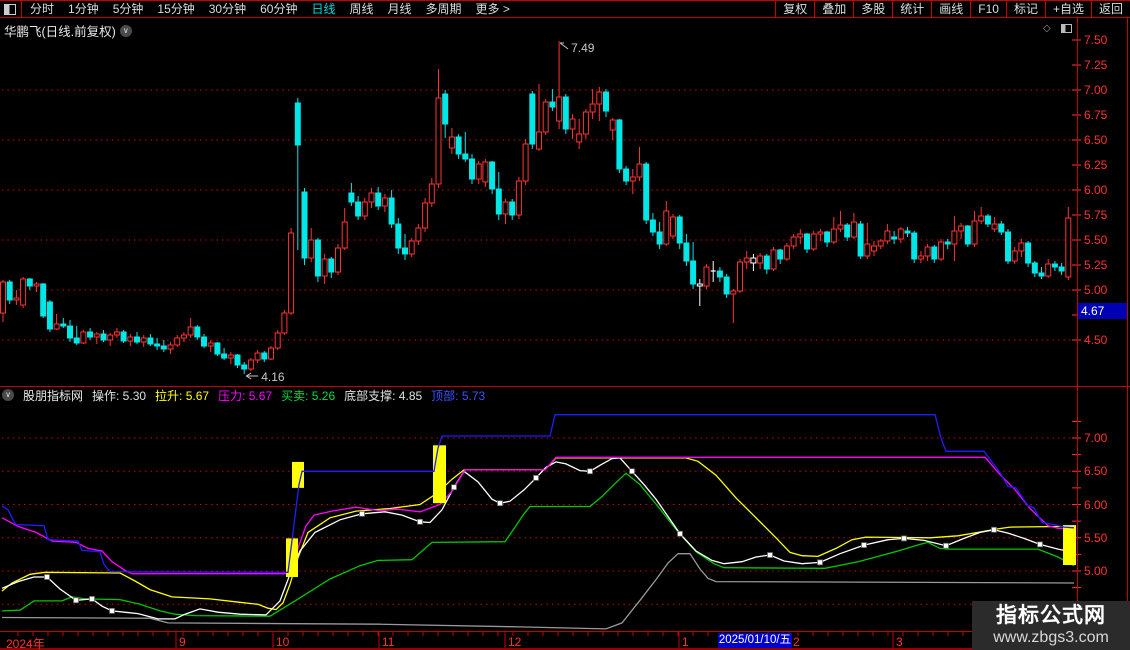  What do you see at coordinates (53, 395) in the screenshot?
I see `indicator-source: 股朋指标网` at bounding box center [53, 395].